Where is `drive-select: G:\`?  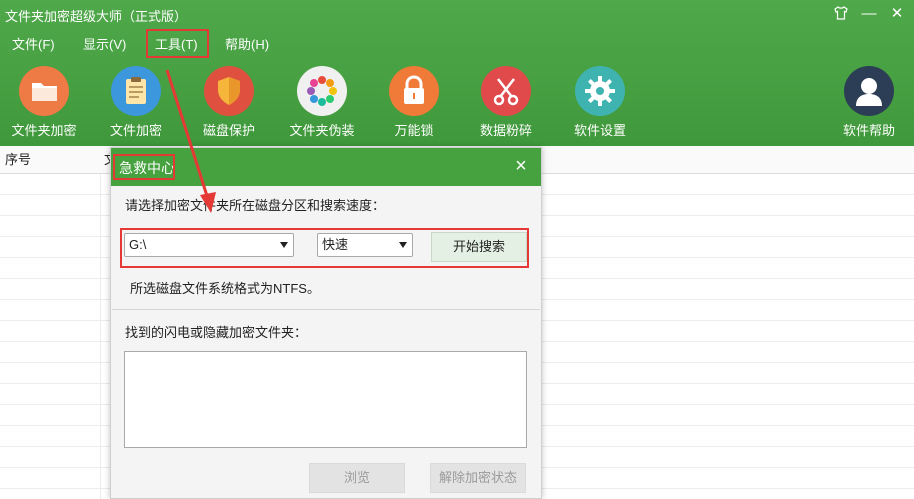 drive-select: G:\ is located at coordinates (209, 245).